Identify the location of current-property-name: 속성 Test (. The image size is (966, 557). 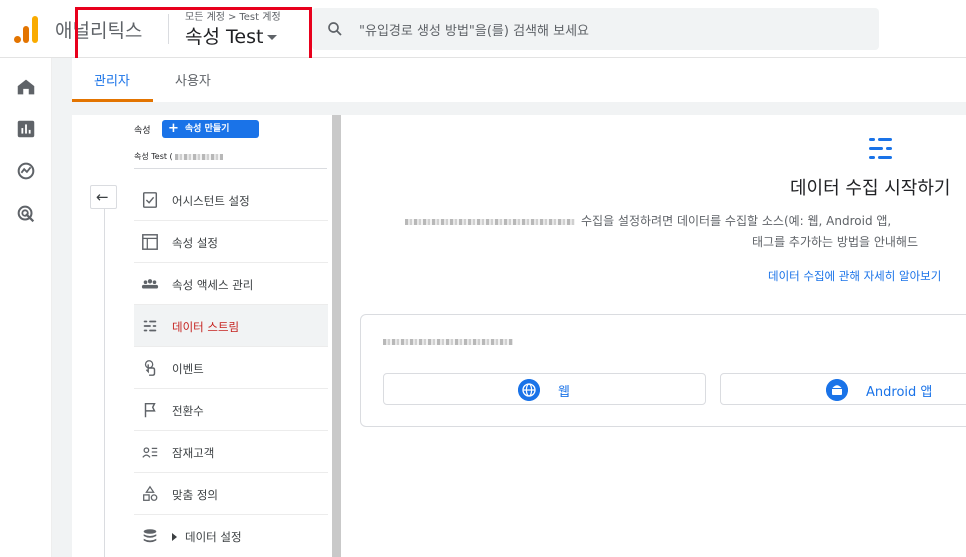
(153, 156).